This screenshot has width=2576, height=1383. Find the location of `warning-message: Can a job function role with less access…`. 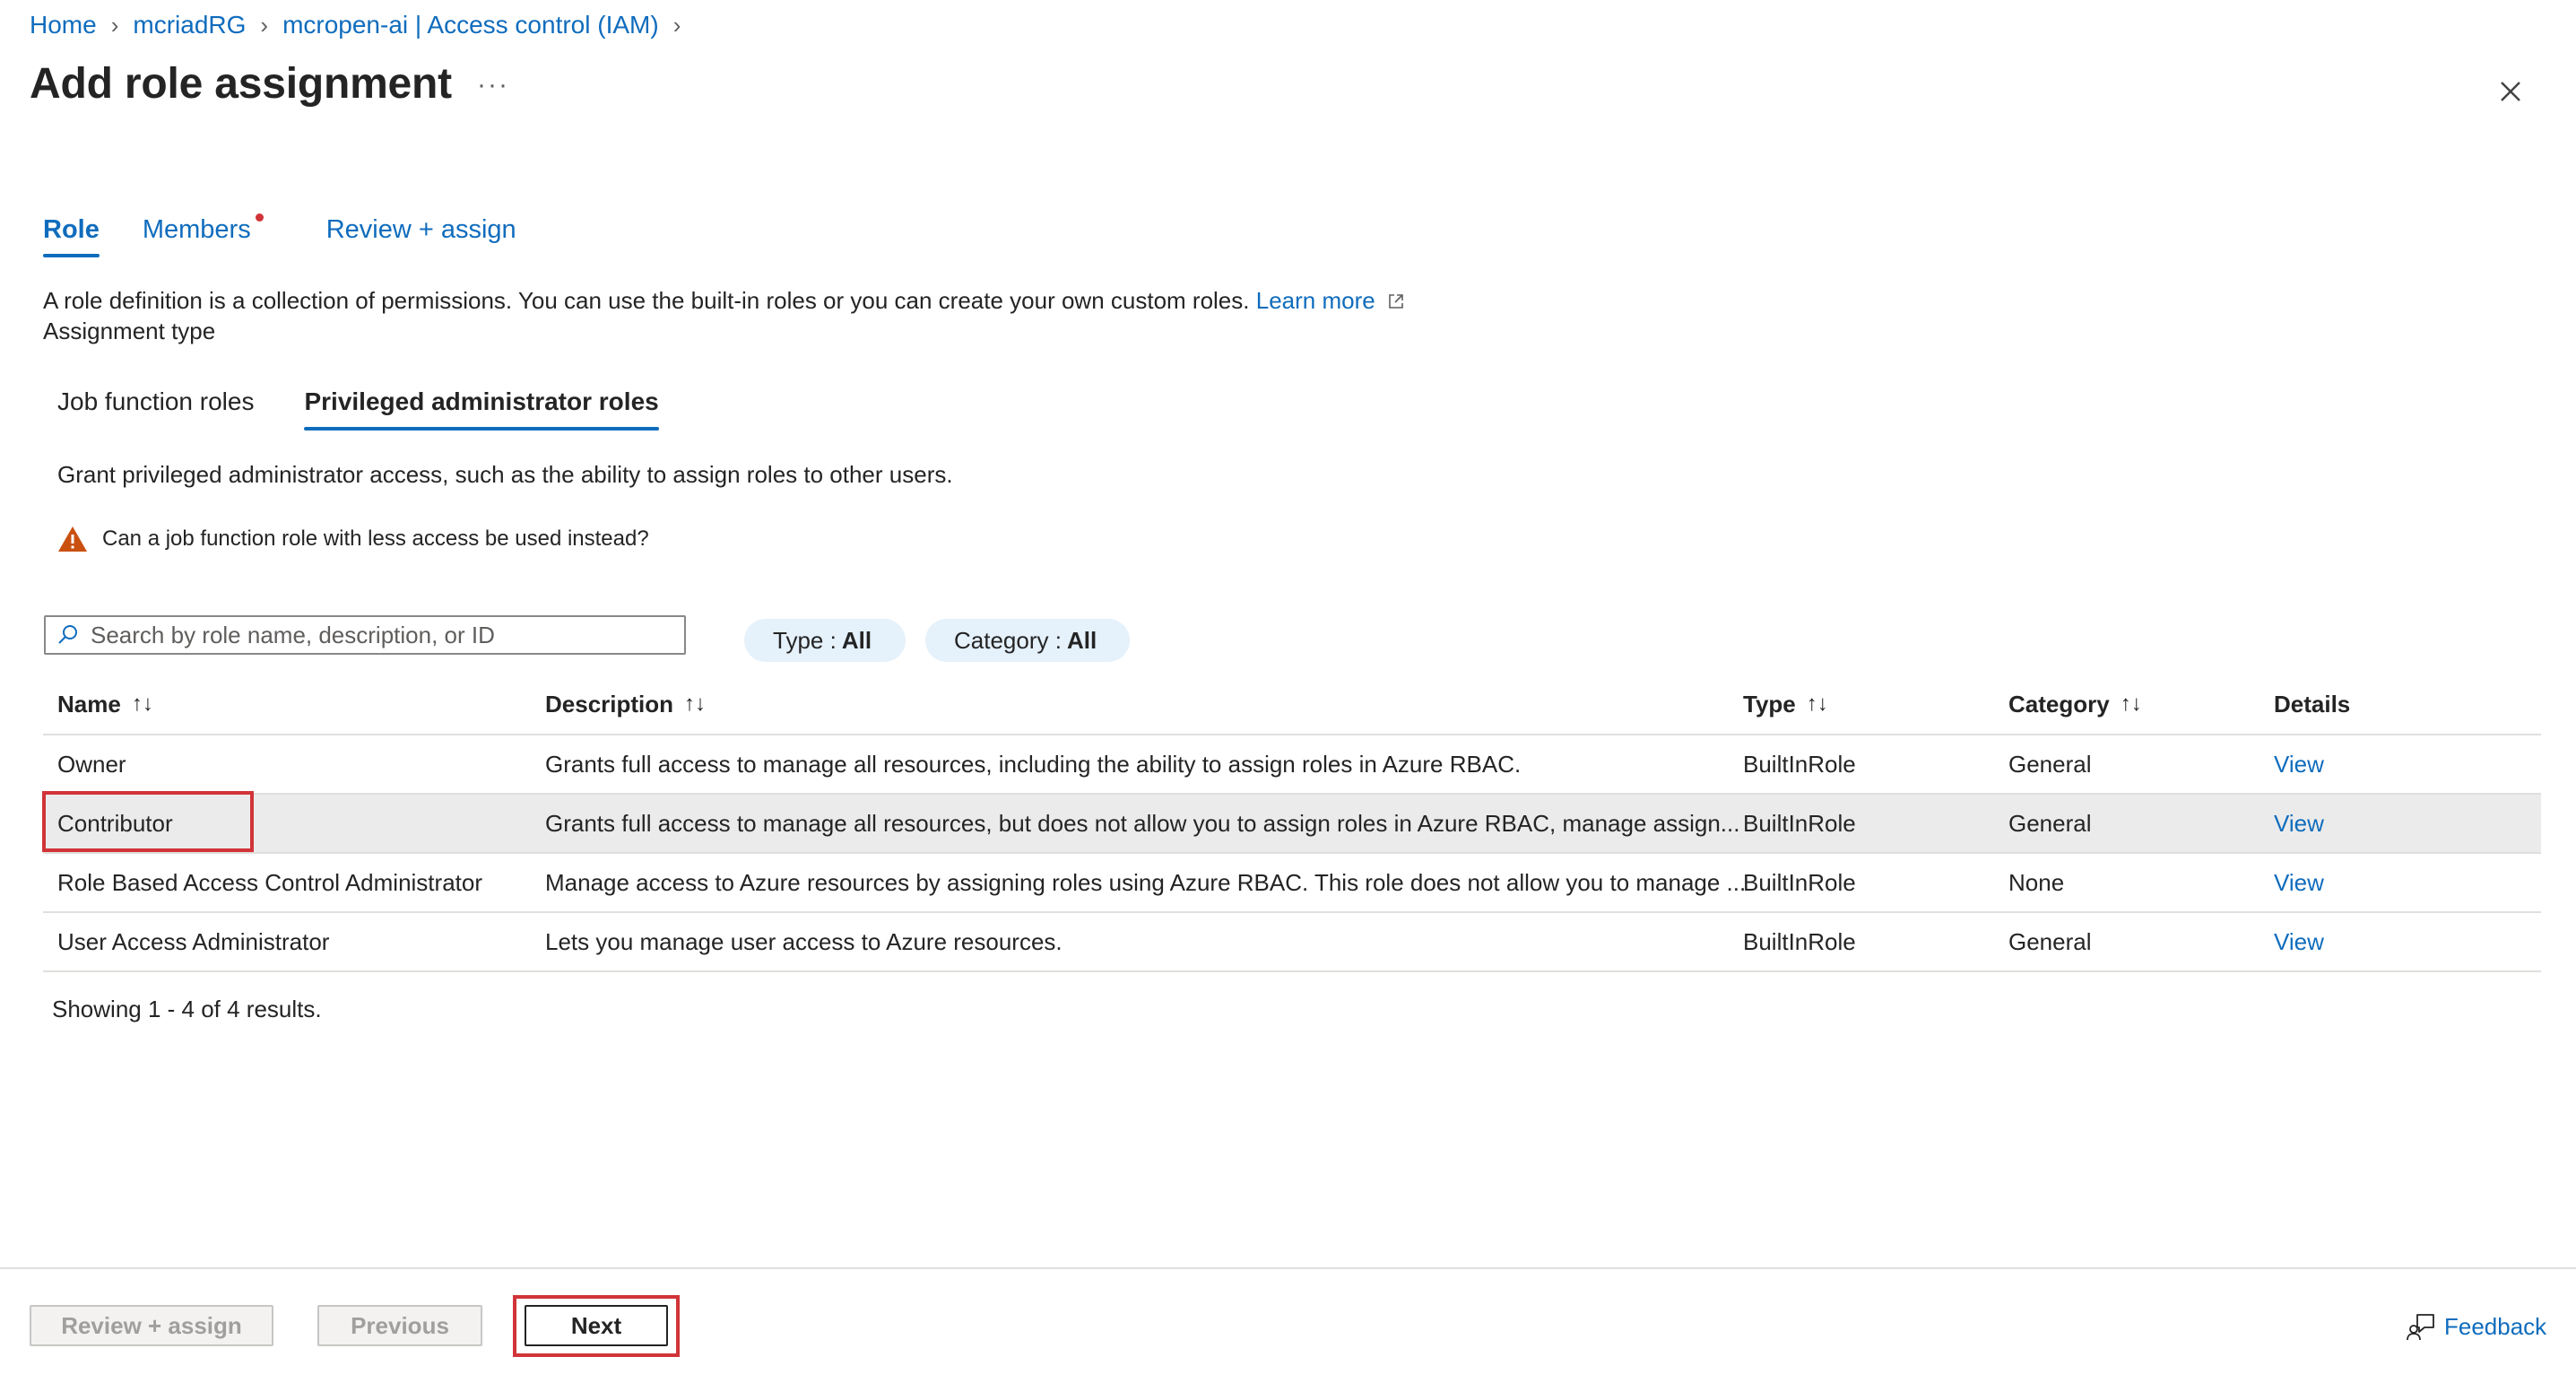

warning-message: Can a job function role with less access… is located at coordinates (353, 539).